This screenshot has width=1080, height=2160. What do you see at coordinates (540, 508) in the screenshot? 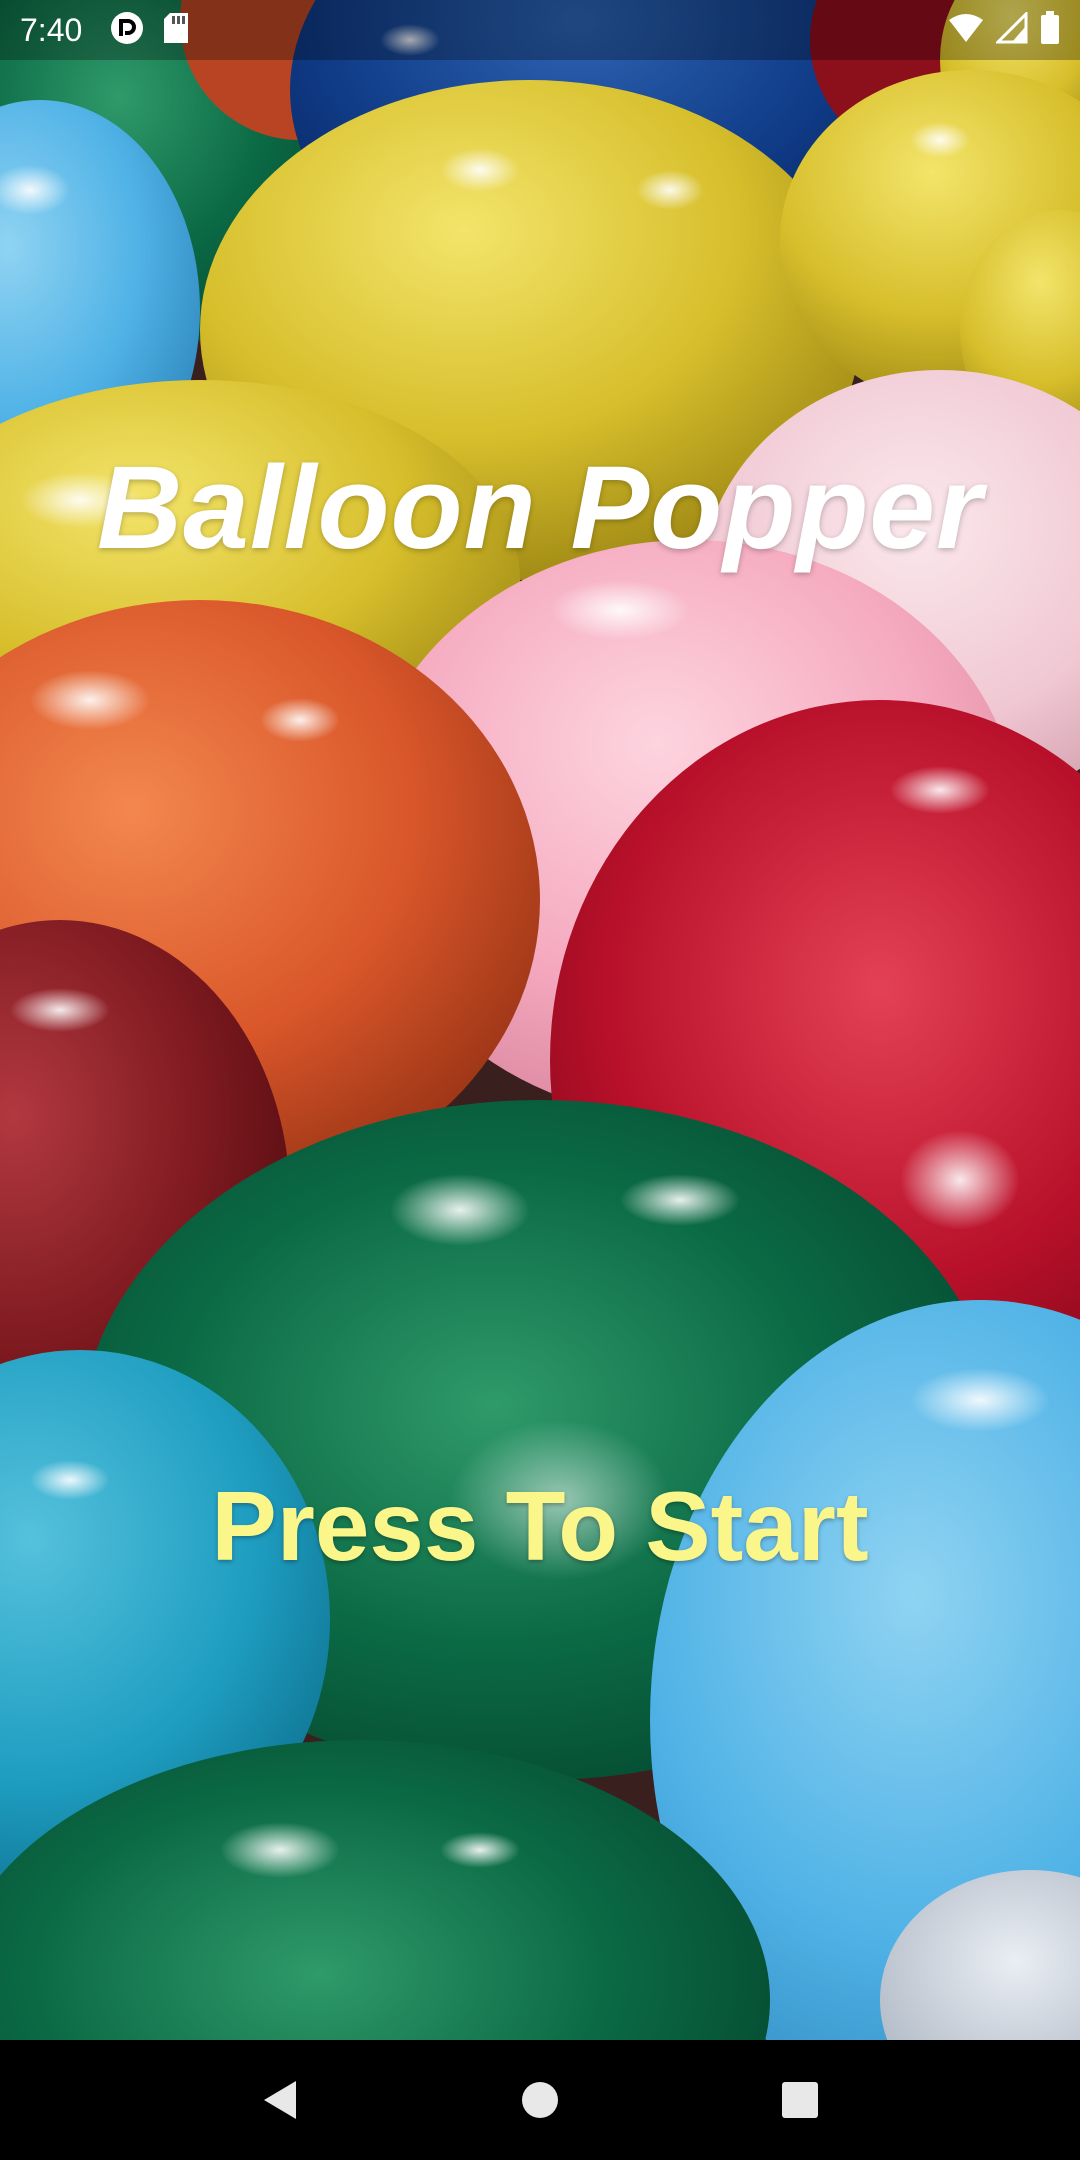
I see `game-title: Balloon Popper` at bounding box center [540, 508].